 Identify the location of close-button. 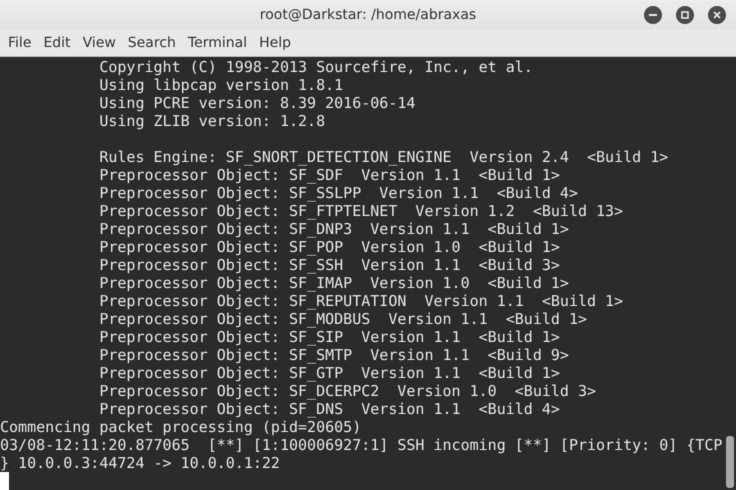
(717, 15).